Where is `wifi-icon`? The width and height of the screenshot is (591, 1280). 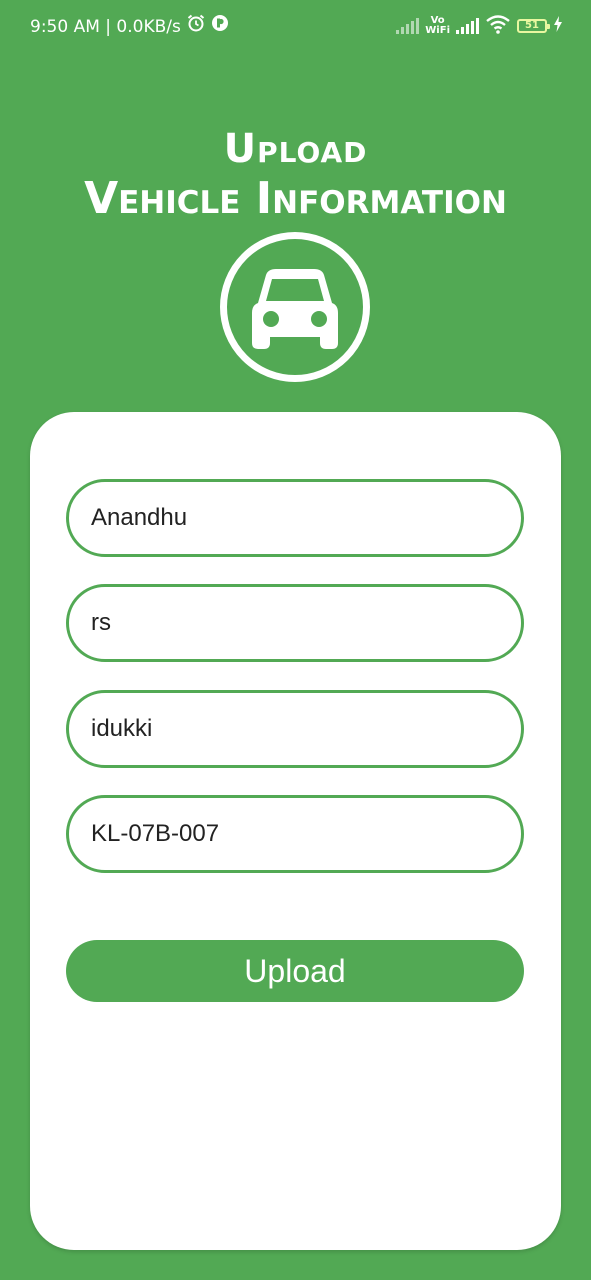
wifi-icon is located at coordinates (498, 26).